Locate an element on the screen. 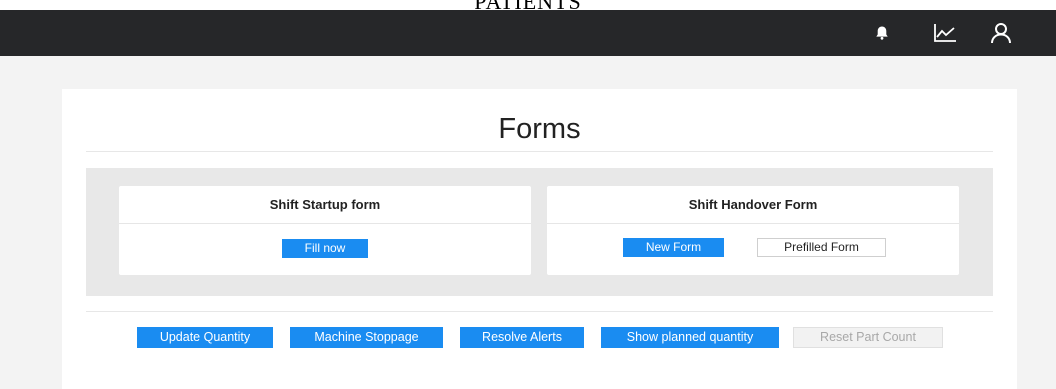  top-caption: PATIENTS is located at coordinates (528, 5).